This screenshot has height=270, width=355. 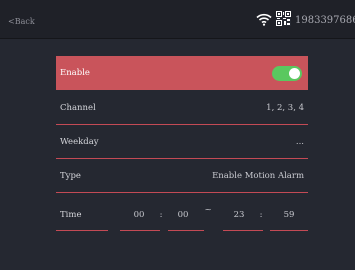 I want to click on row-divider, so click(x=182, y=192).